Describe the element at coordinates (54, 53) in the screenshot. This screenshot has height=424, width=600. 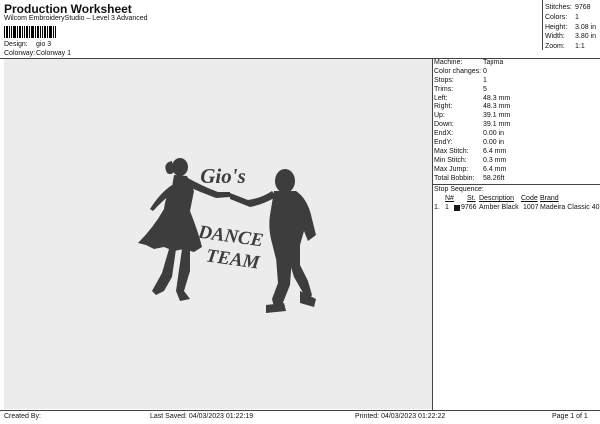
I see `colorway-value: Colorway 1` at that location.